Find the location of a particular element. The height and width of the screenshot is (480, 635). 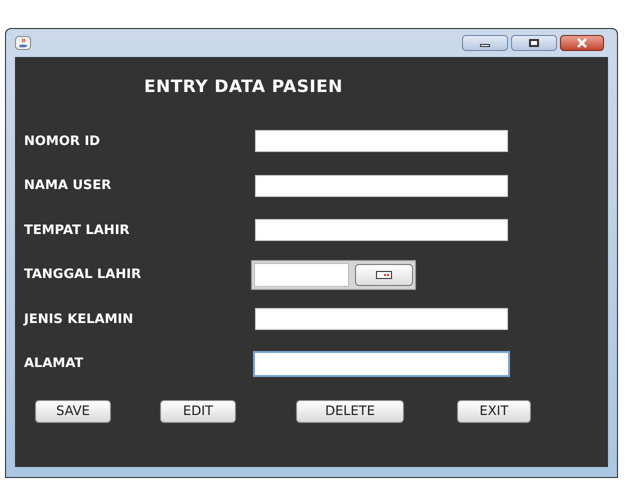

java-cup-icon is located at coordinates (23, 43).